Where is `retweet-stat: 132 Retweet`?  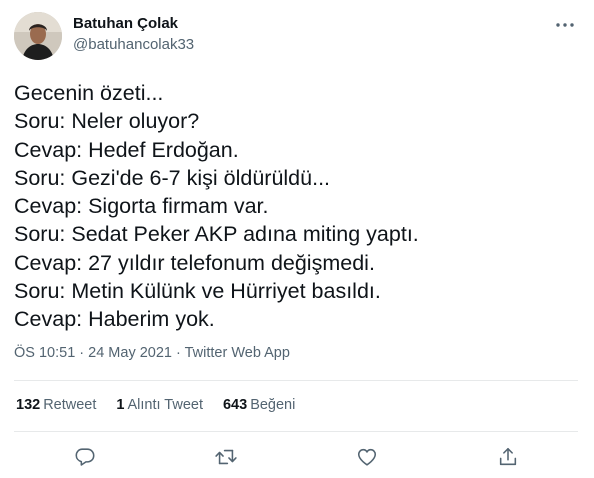 retweet-stat: 132 Retweet is located at coordinates (56, 405).